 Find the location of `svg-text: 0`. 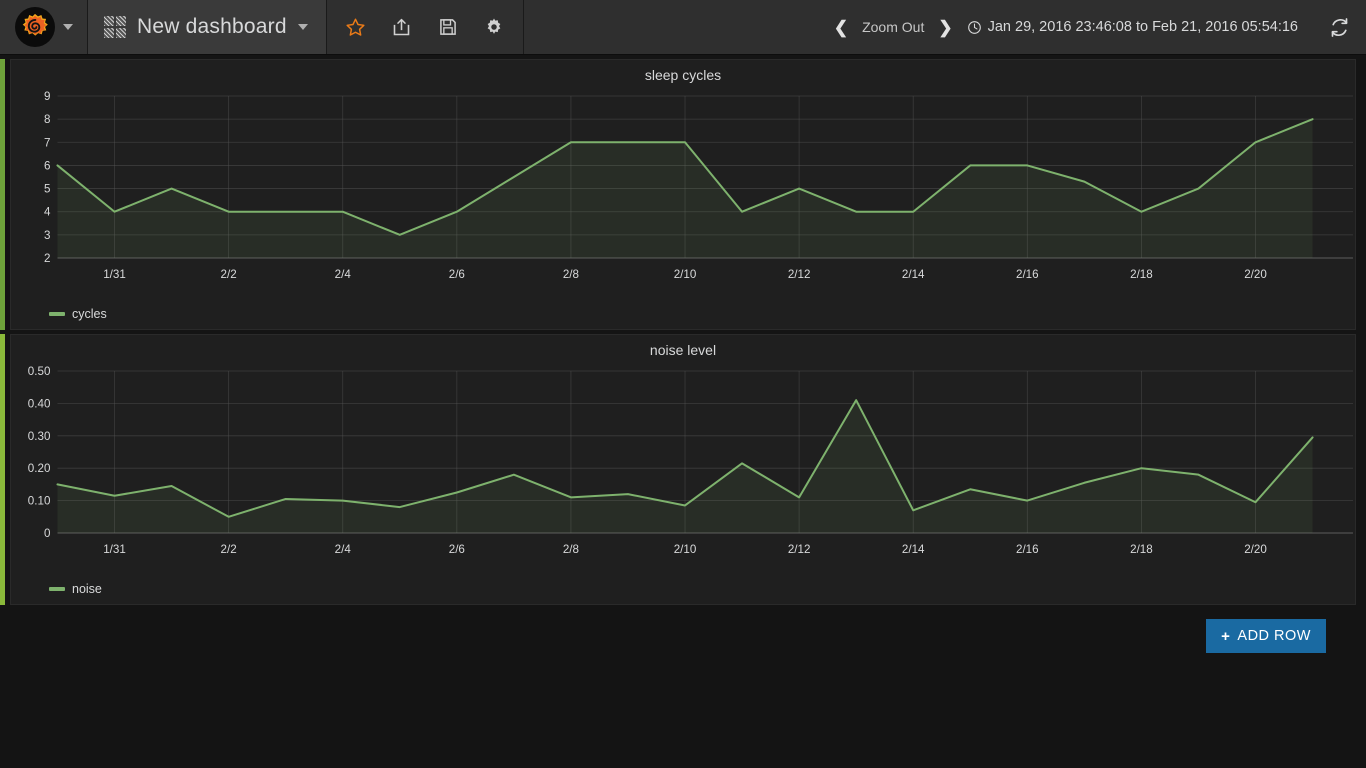

svg-text: 0 is located at coordinates (47, 534).